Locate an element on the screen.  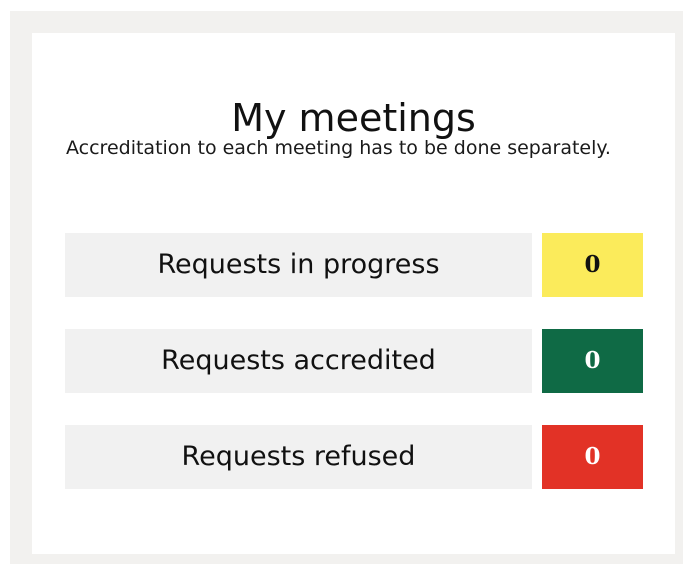
requests-refused-count: 0 is located at coordinates (592, 457).